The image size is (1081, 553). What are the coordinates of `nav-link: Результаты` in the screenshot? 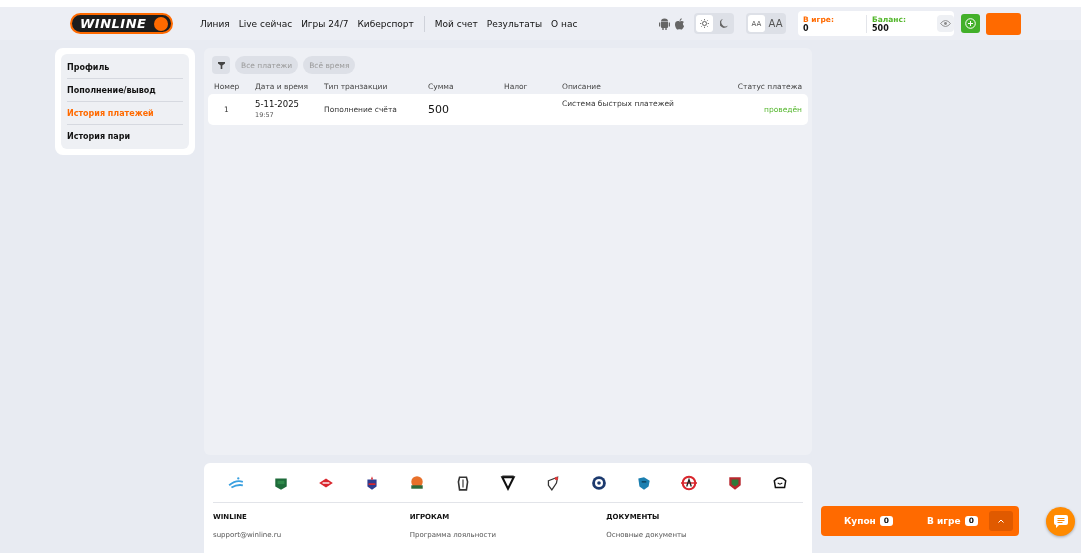 It's located at (514, 23).